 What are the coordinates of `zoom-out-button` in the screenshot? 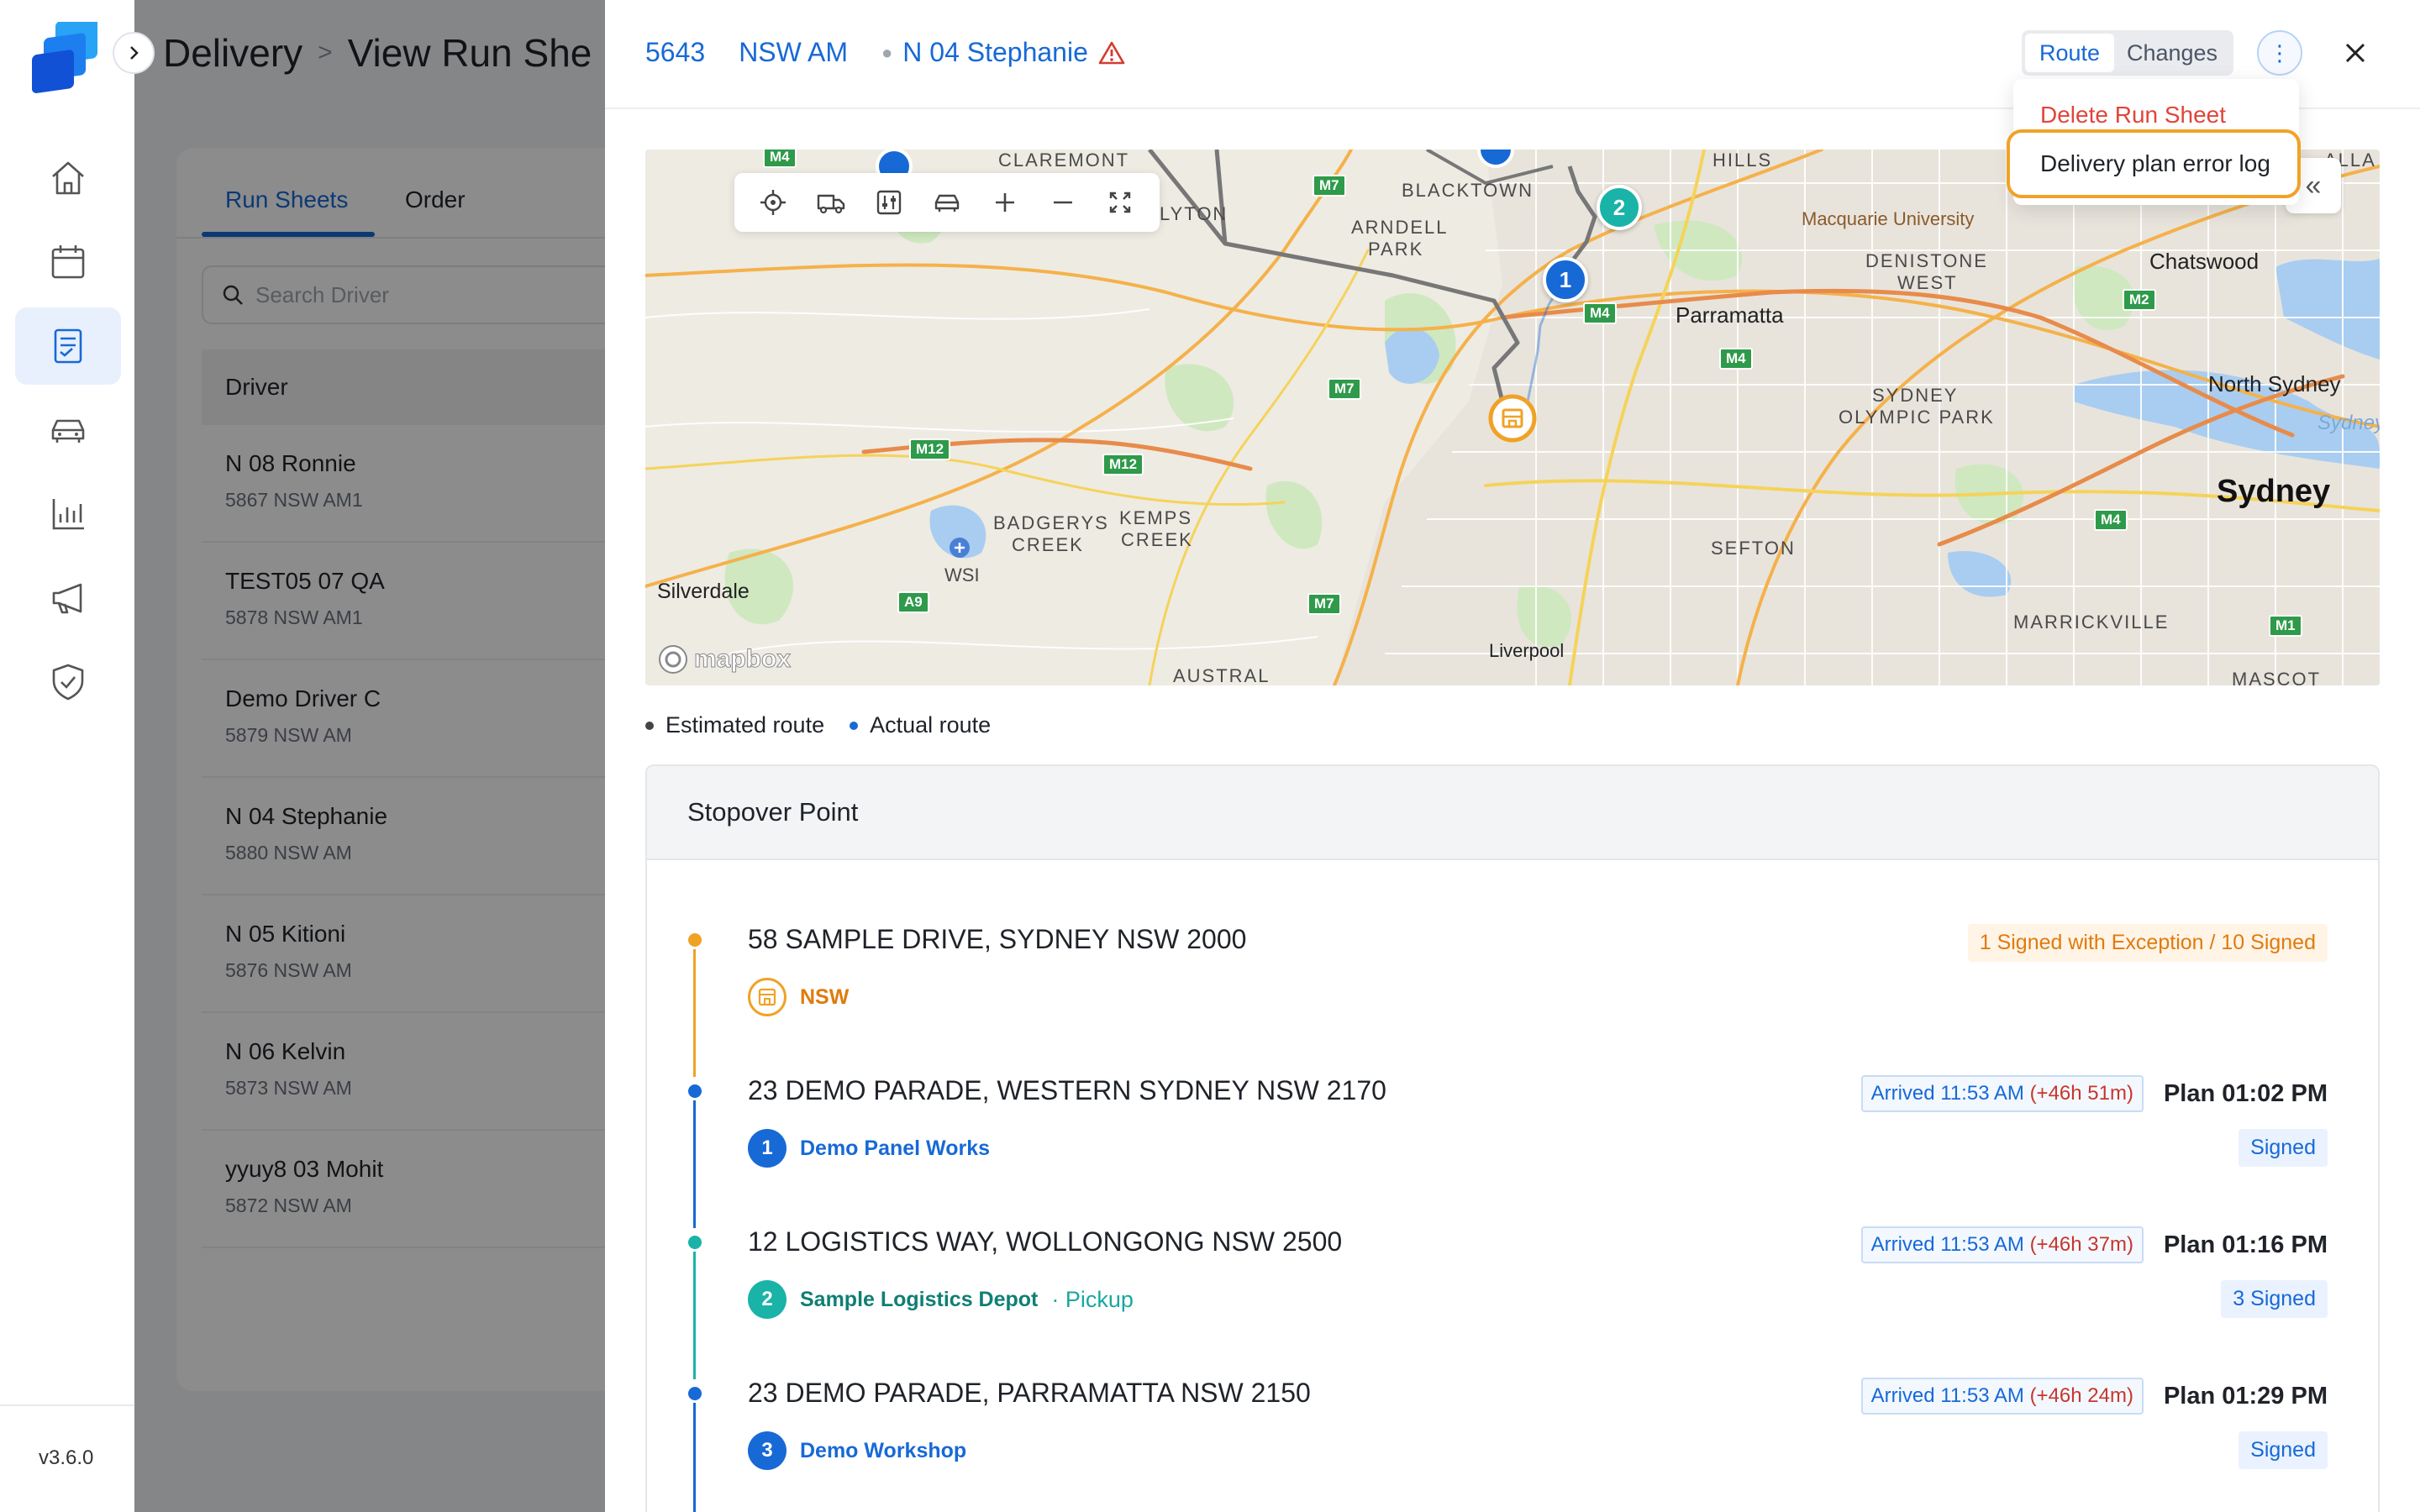 It's located at (1063, 202).